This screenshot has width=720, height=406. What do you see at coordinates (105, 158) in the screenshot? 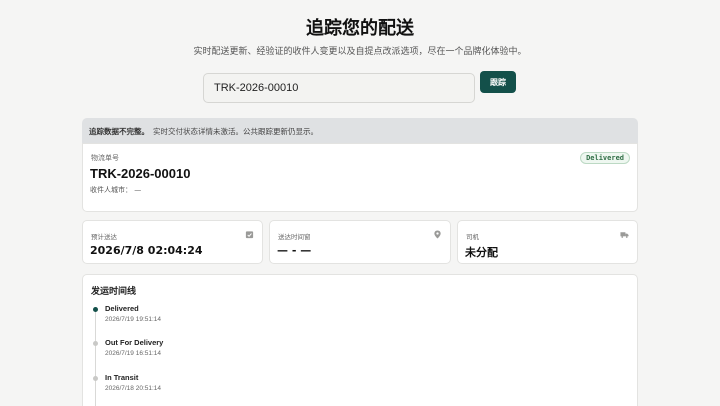
I see `tracking-number-label: 物流单号` at bounding box center [105, 158].